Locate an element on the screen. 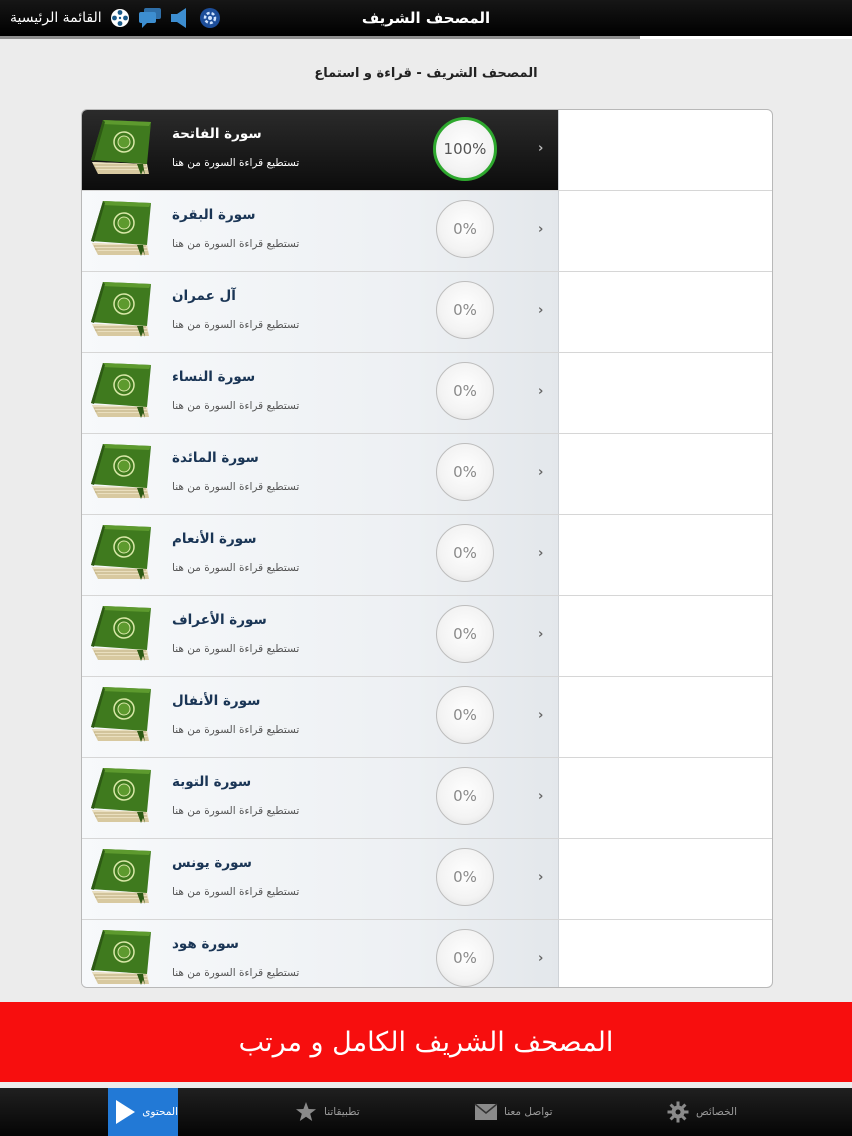  surah-name: سورة يونس is located at coordinates (212, 863).